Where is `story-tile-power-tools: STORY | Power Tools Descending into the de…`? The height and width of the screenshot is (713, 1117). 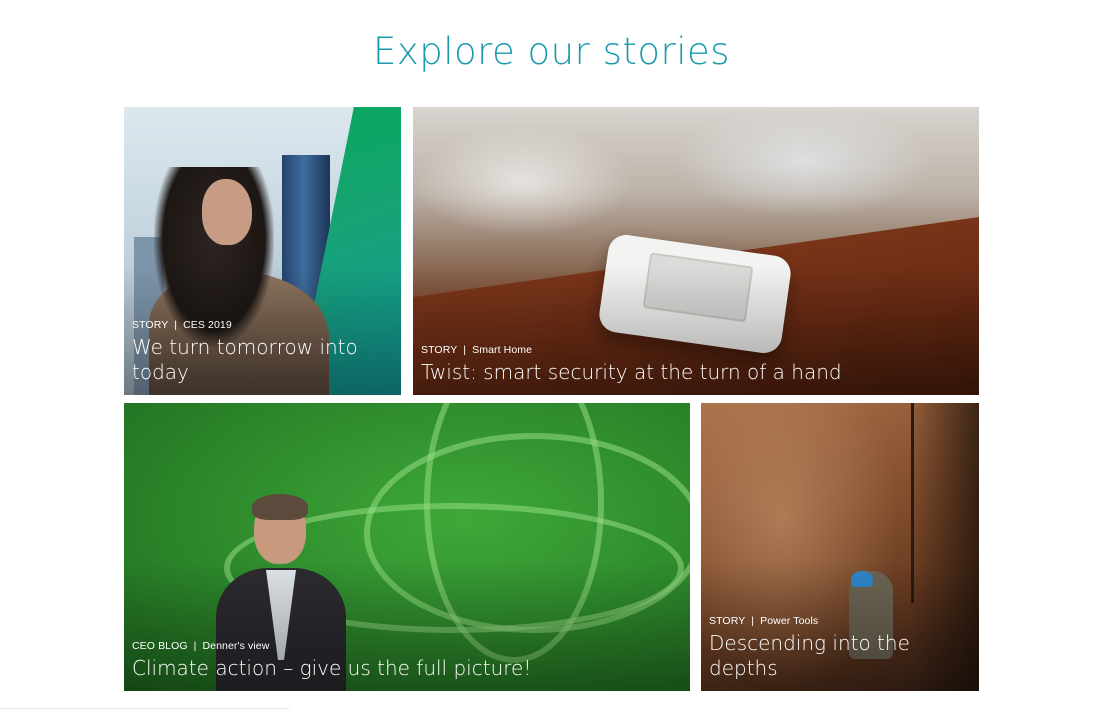
story-tile-power-tools: STORY | Power Tools Descending into the de… is located at coordinates (840, 547).